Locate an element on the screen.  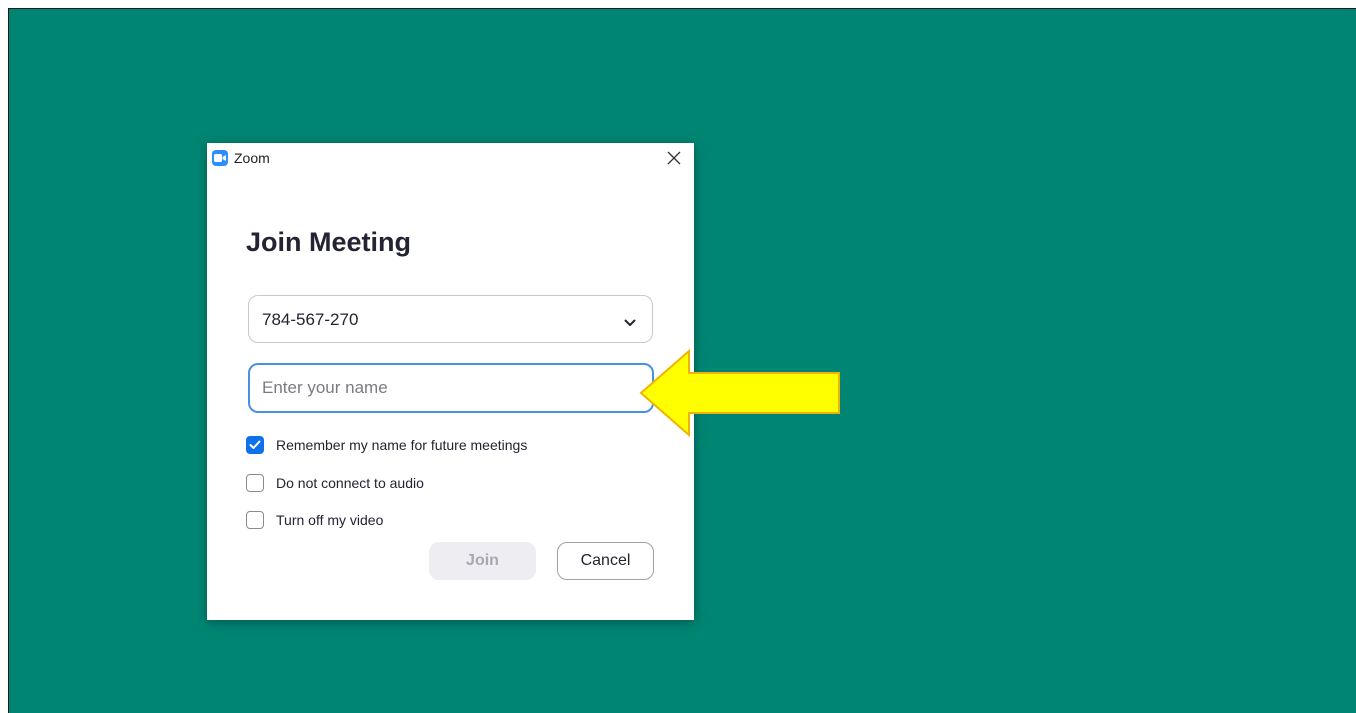
remember-name-option: Remember my name for future meetings is located at coordinates (386, 445).